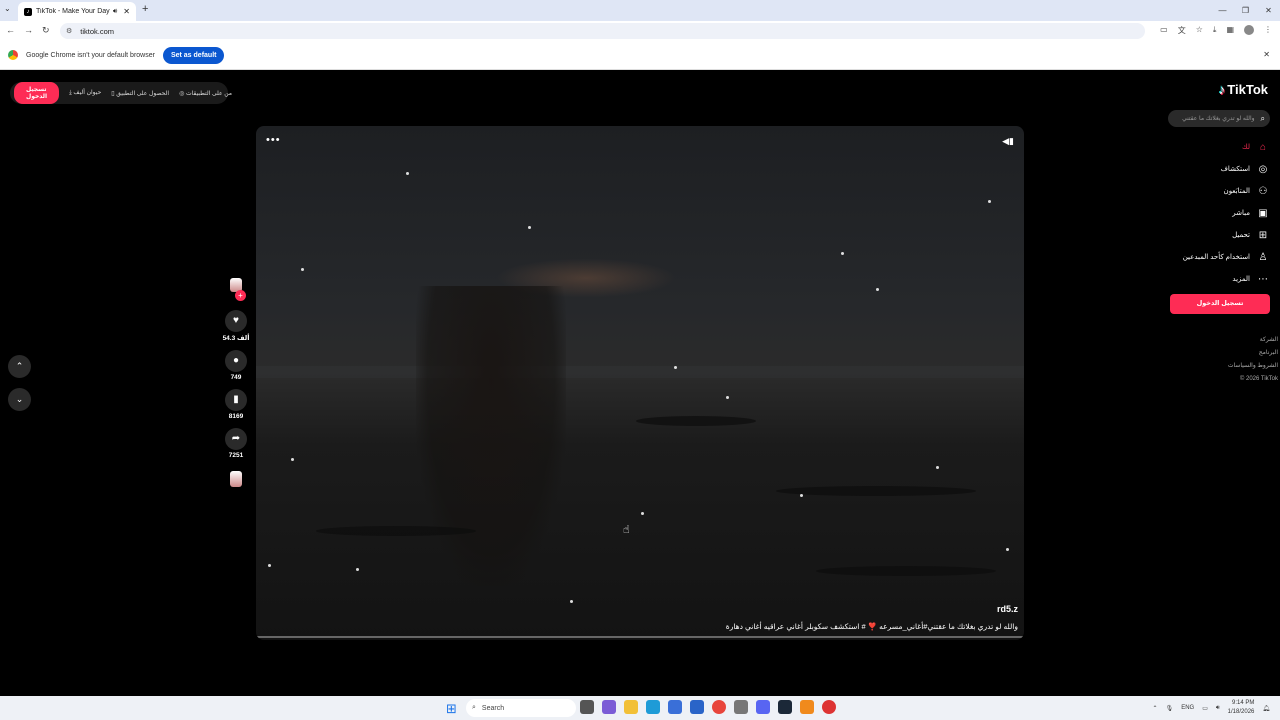 Image resolution: width=1280 pixels, height=720 pixels. Describe the element at coordinates (1170, 708) in the screenshot. I see `mic-icon: 🎙︎` at that location.